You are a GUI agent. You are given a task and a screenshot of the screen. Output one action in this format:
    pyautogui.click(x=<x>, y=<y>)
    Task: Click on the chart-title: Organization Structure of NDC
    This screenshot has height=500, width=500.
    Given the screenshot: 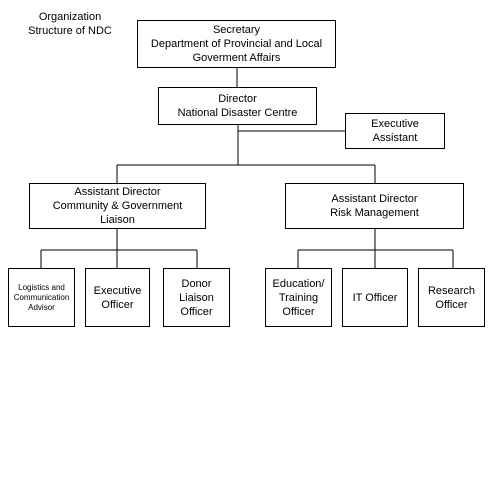 What is the action you would take?
    pyautogui.click(x=70, y=24)
    